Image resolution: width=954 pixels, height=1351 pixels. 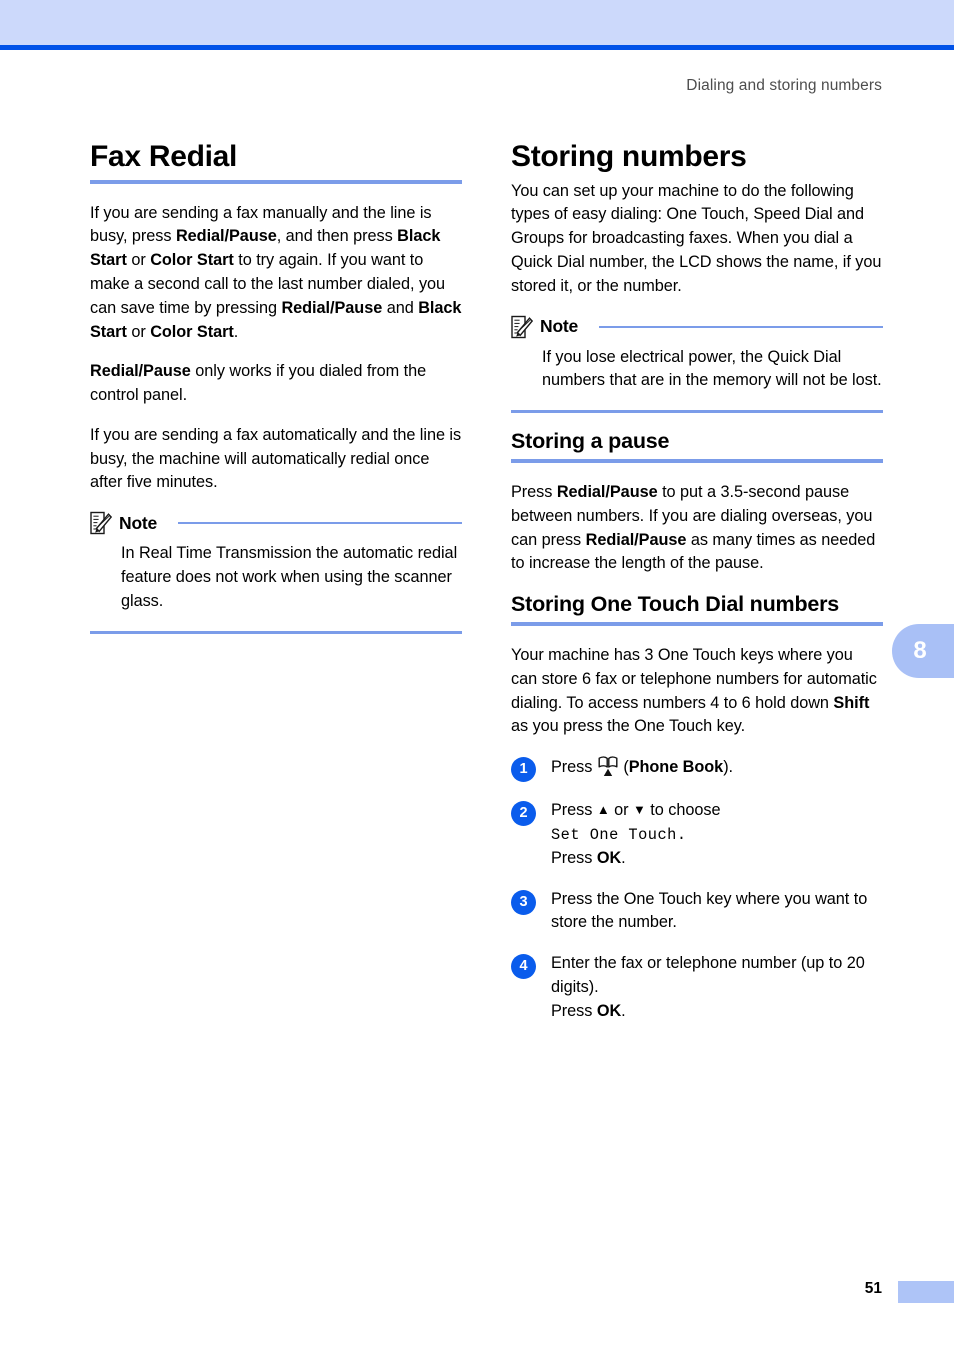 I want to click on page-title-fax-redial: Fax Redial, so click(x=164, y=156).